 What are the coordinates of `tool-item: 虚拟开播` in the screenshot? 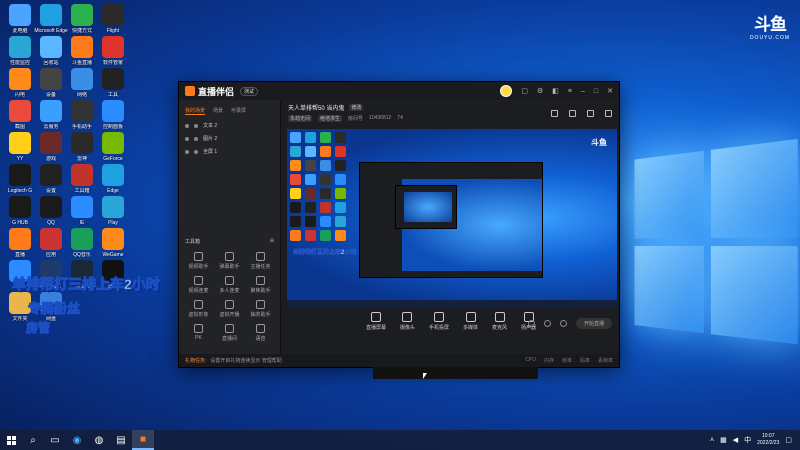 It's located at (229, 309).